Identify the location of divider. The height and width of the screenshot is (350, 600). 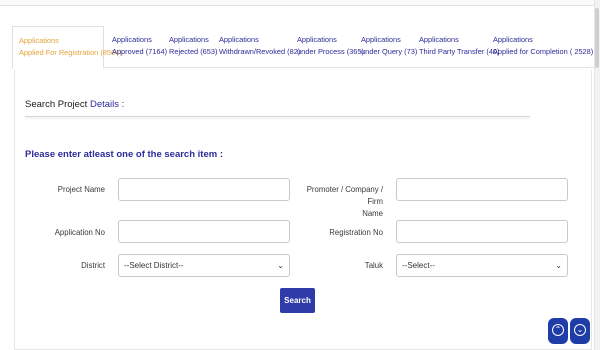
(277, 116).